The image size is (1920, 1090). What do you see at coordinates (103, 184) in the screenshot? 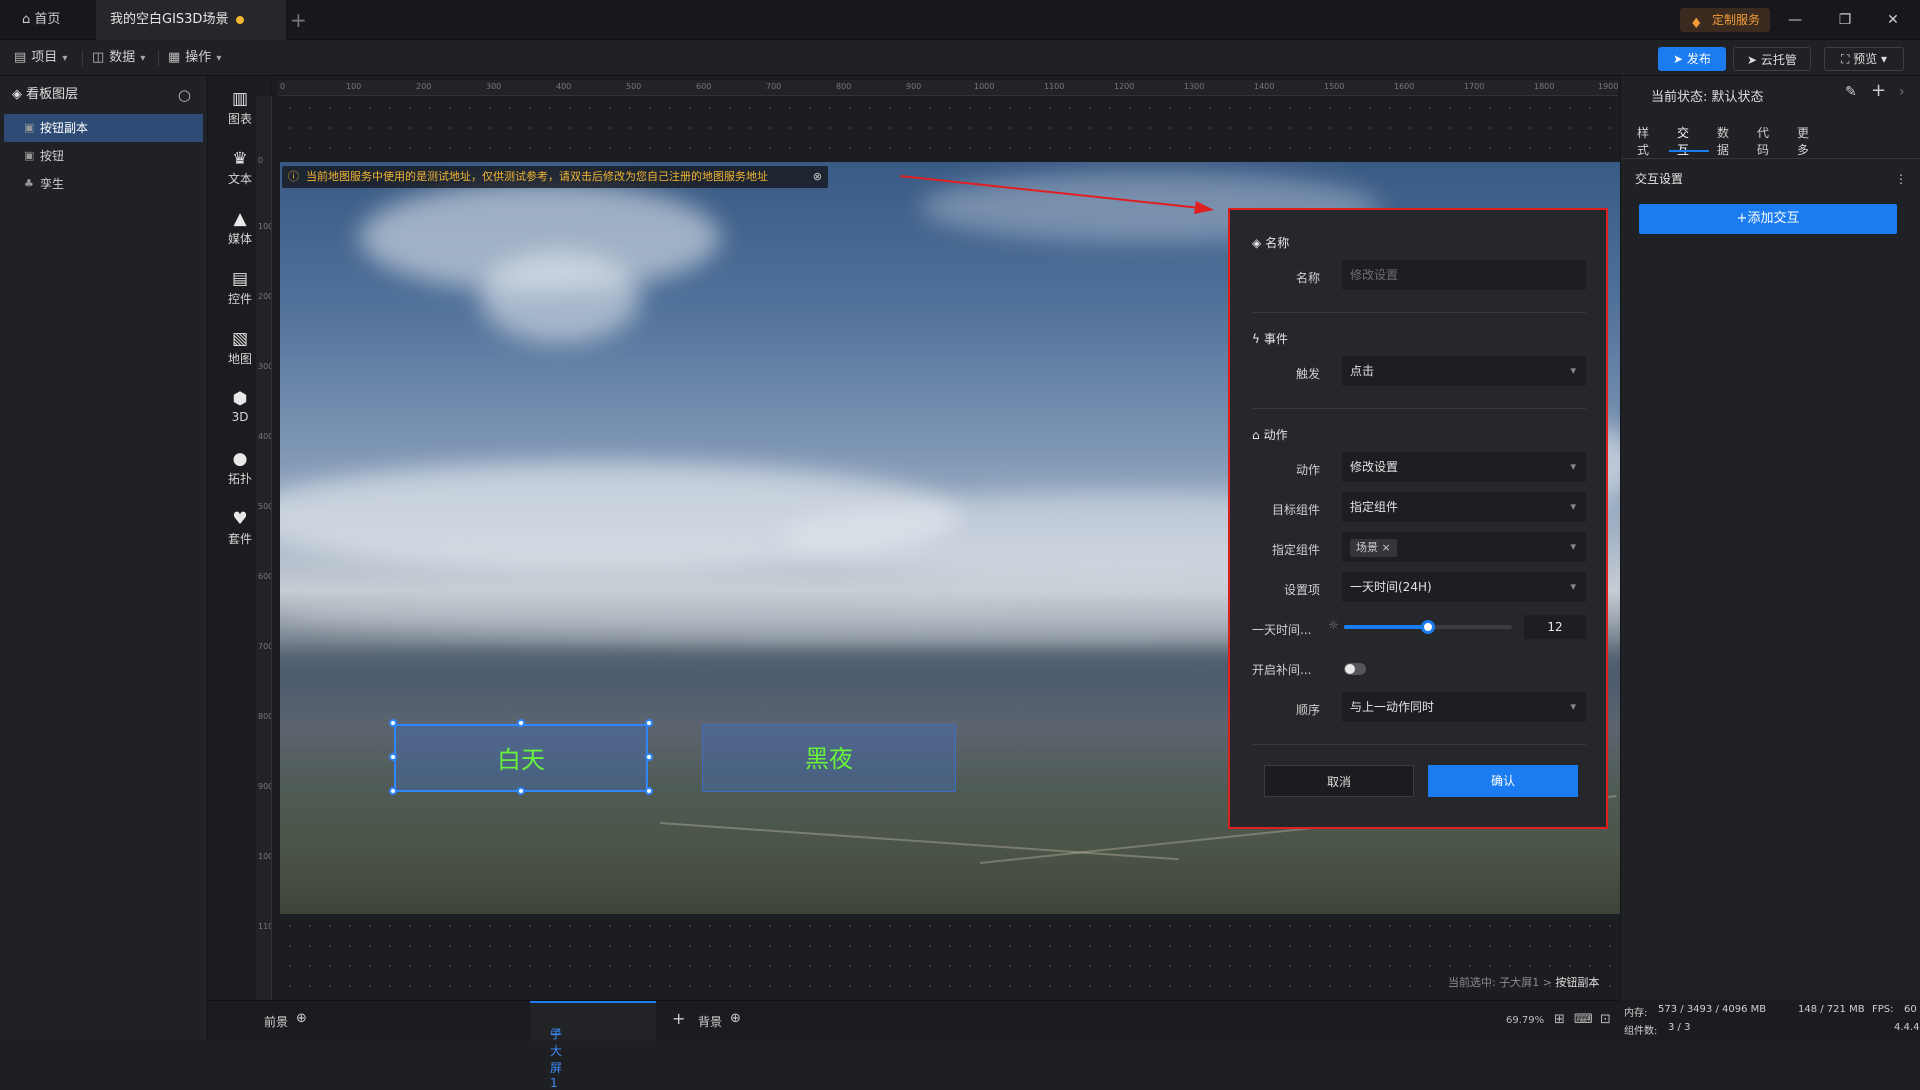
I see `layer-item: ♣ 孪生` at bounding box center [103, 184].